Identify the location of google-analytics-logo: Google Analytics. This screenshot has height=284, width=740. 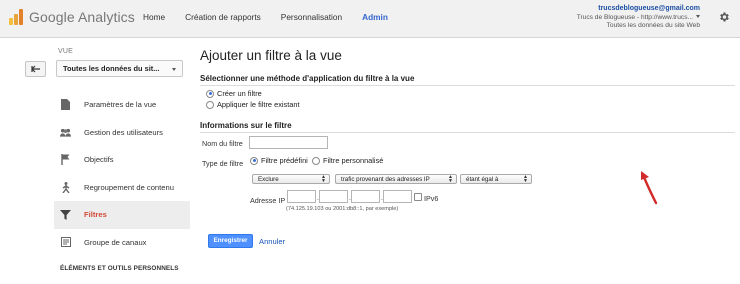
(71, 16).